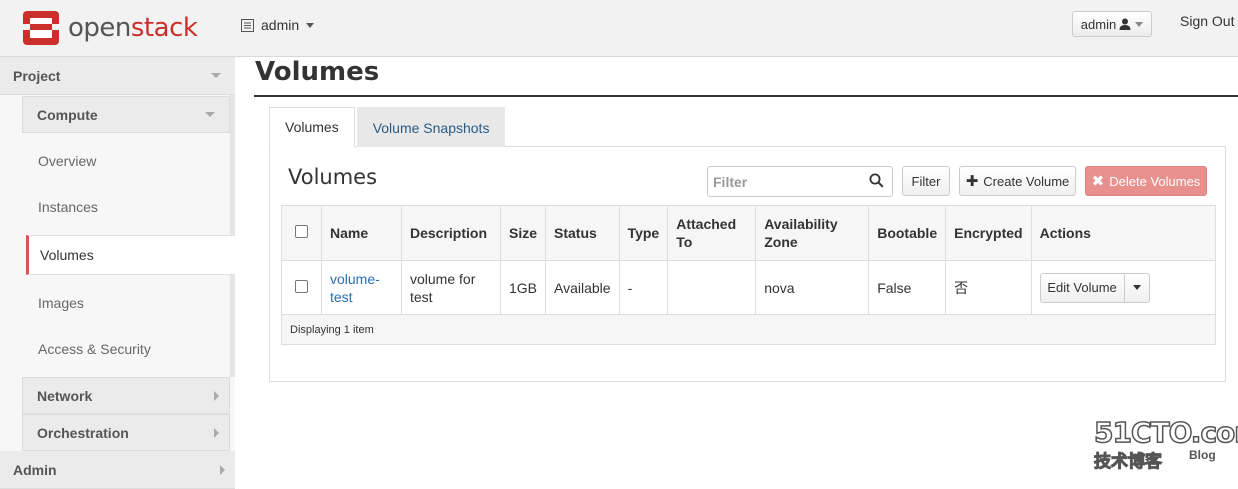 The width and height of the screenshot is (1238, 489). Describe the element at coordinates (1207, 21) in the screenshot. I see `sign-out-link: Sign Out` at that location.